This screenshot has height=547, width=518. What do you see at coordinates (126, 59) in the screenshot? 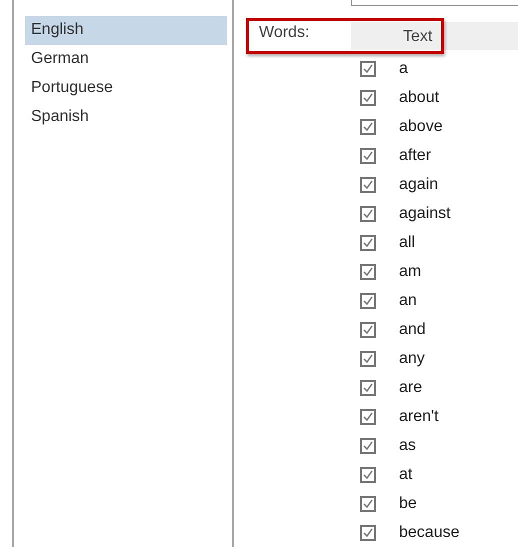
I see `language-item: German` at bounding box center [126, 59].